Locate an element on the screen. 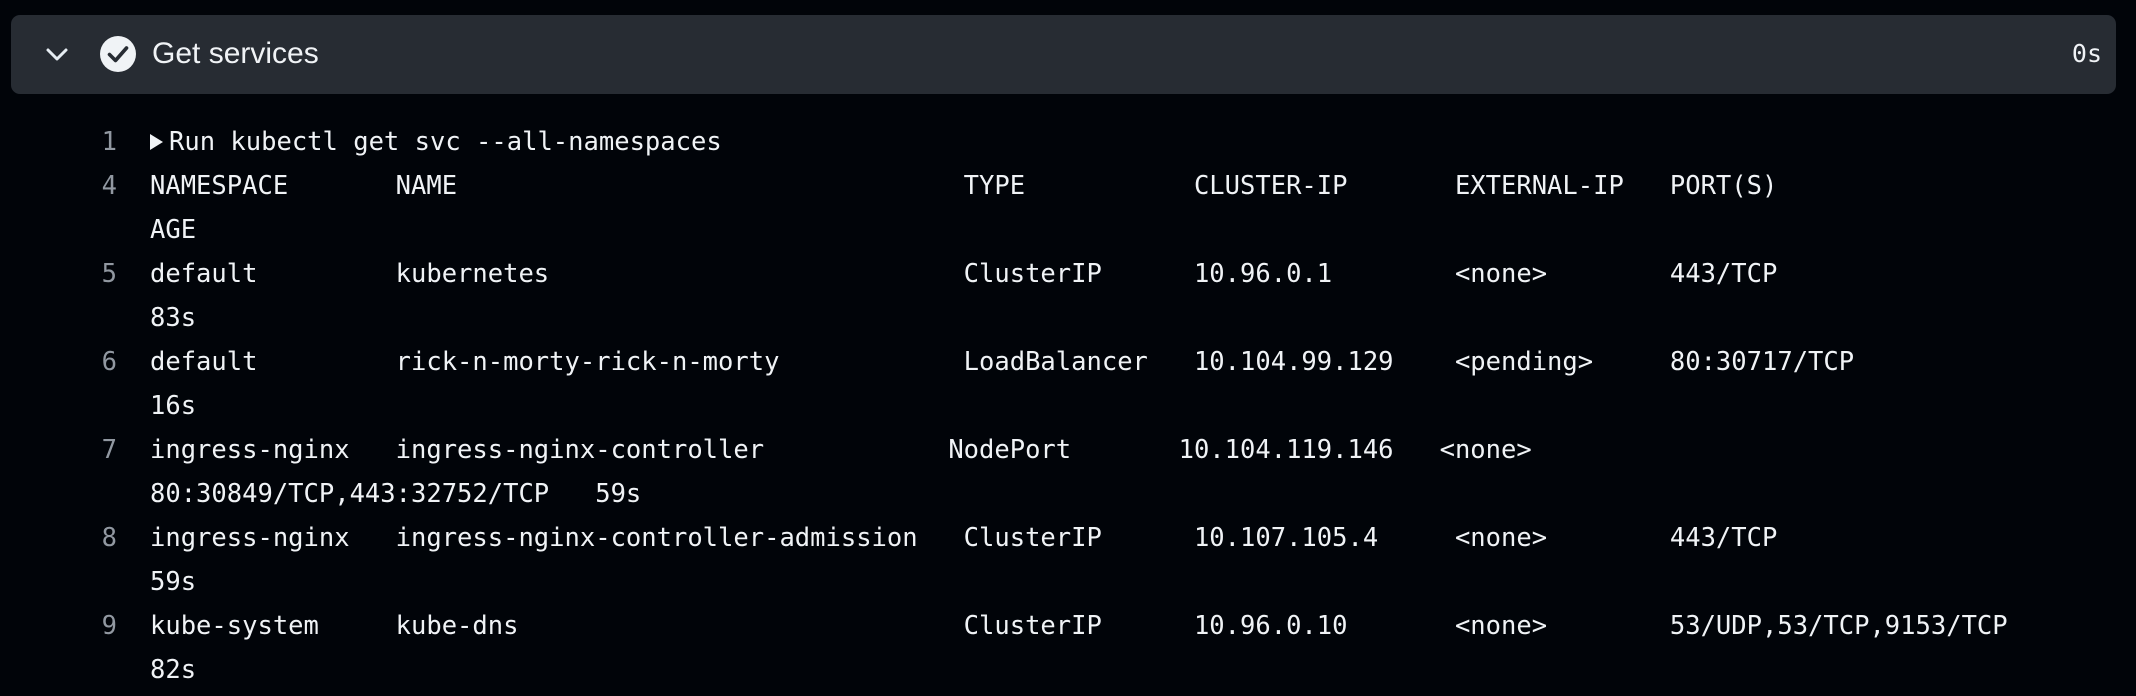 The height and width of the screenshot is (696, 2136). step-duration: 0s is located at coordinates (2086, 53).